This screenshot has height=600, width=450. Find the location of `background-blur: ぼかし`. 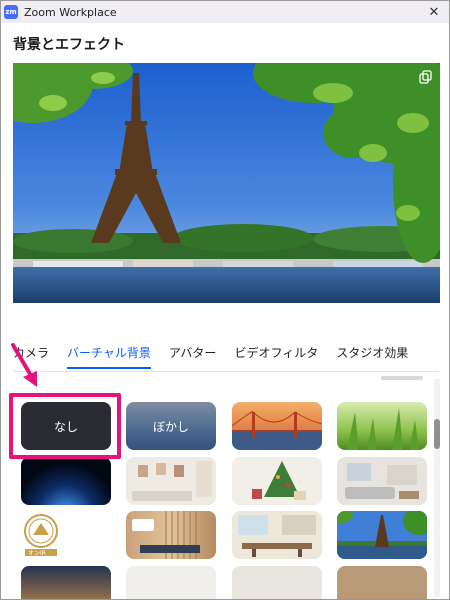

background-blur: ぼかし is located at coordinates (171, 426).